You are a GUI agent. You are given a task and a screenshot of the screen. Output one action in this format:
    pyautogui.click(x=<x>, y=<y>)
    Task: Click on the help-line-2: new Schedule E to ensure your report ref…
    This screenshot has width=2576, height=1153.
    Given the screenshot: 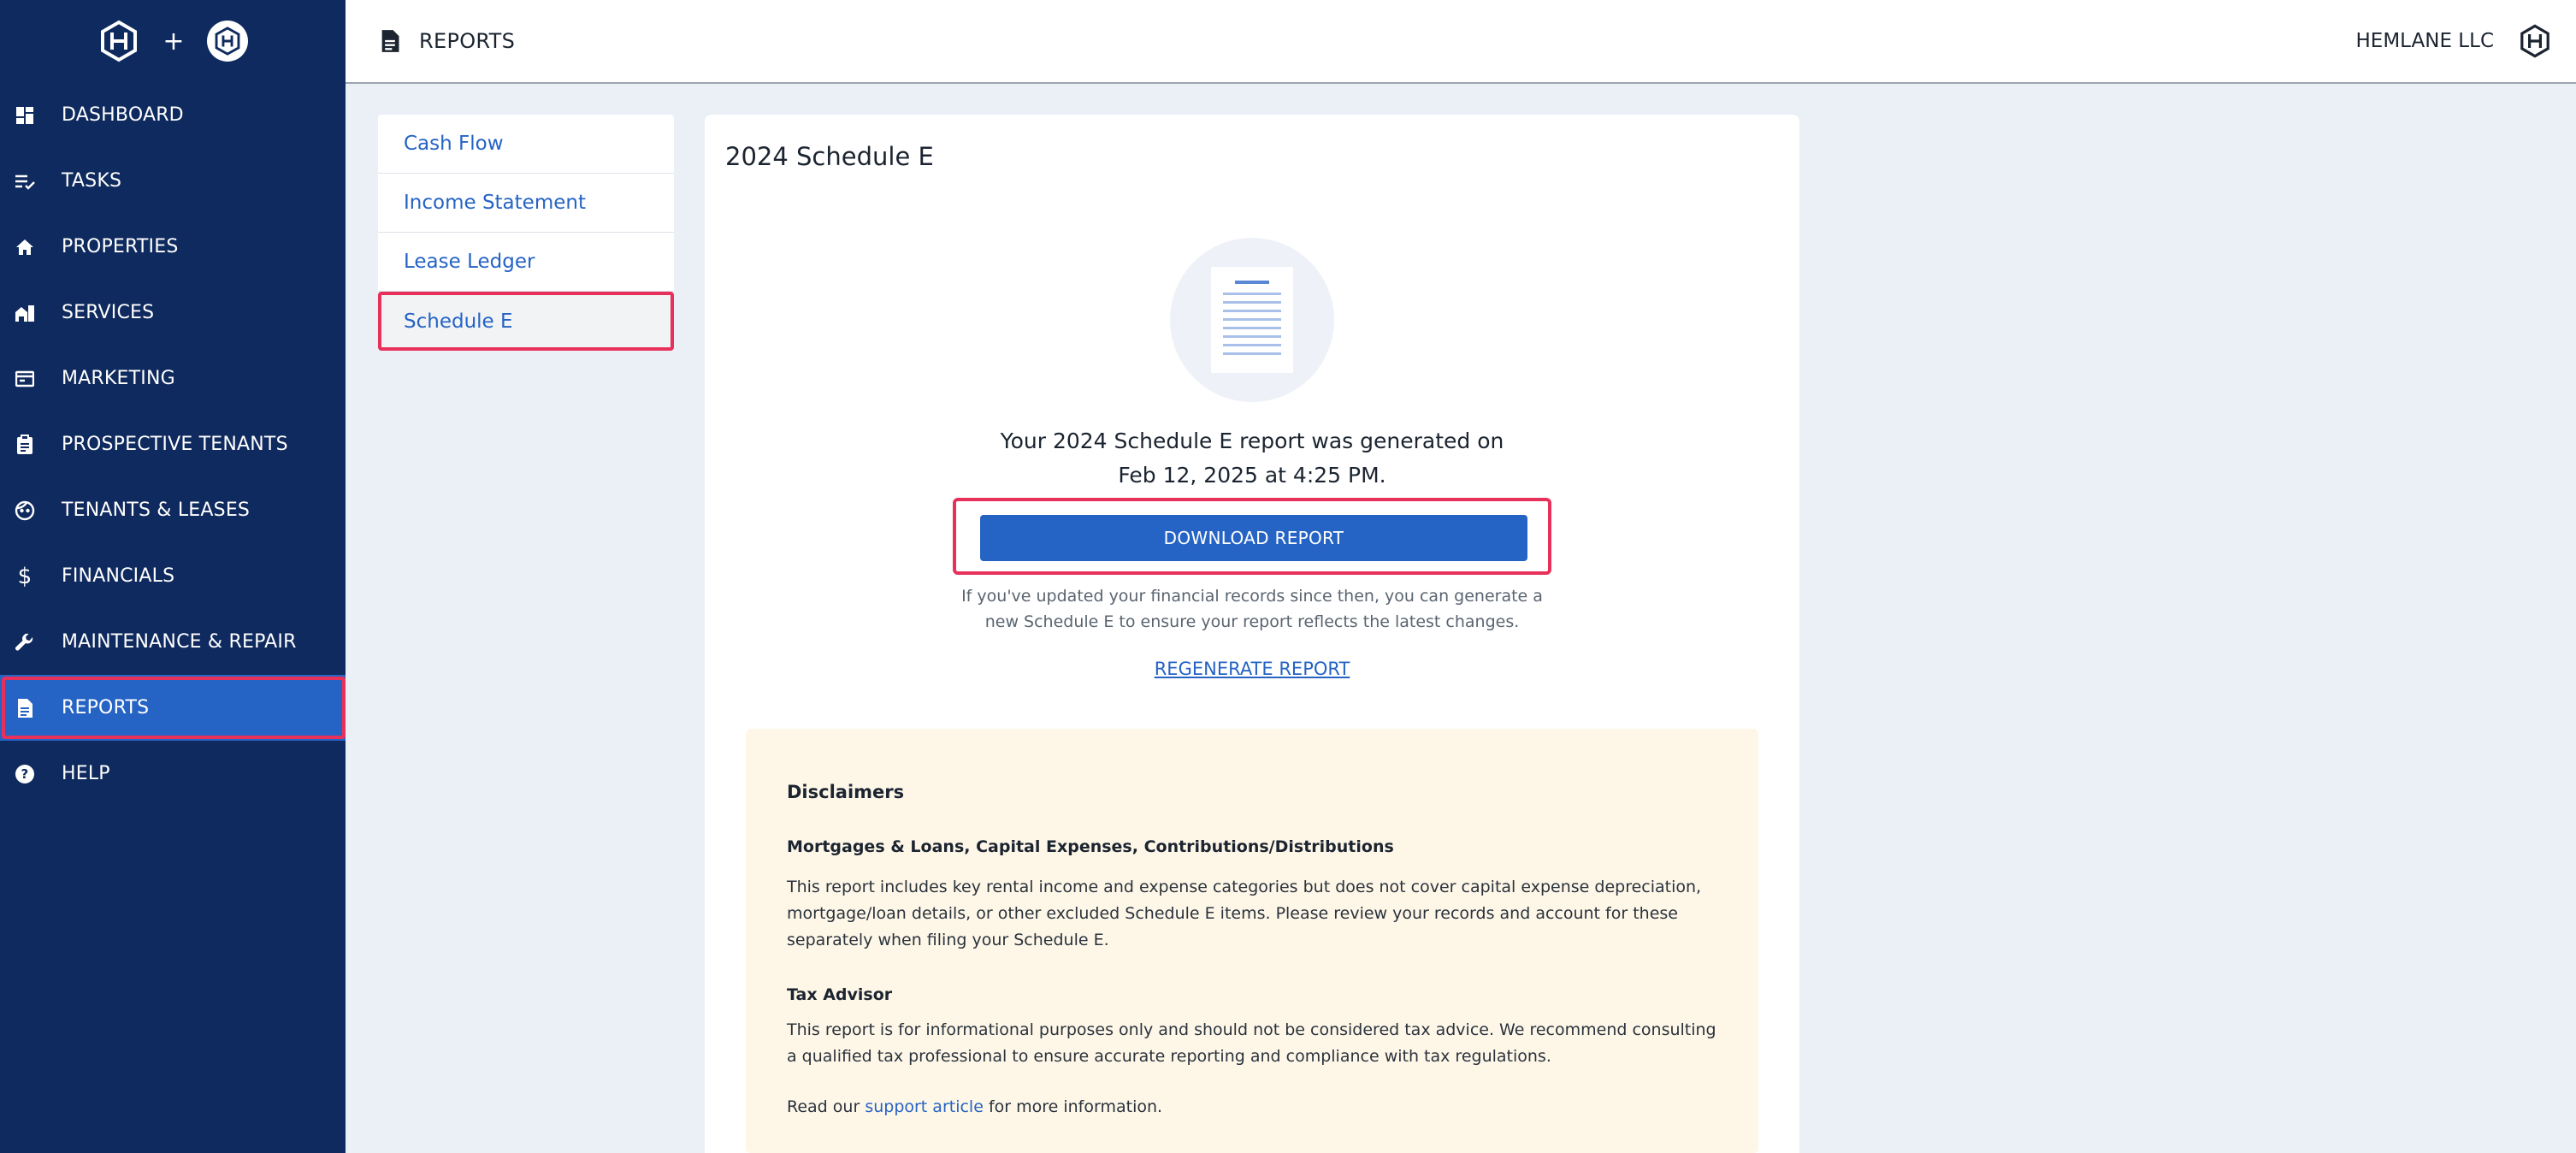 What is the action you would take?
    pyautogui.click(x=1252, y=622)
    